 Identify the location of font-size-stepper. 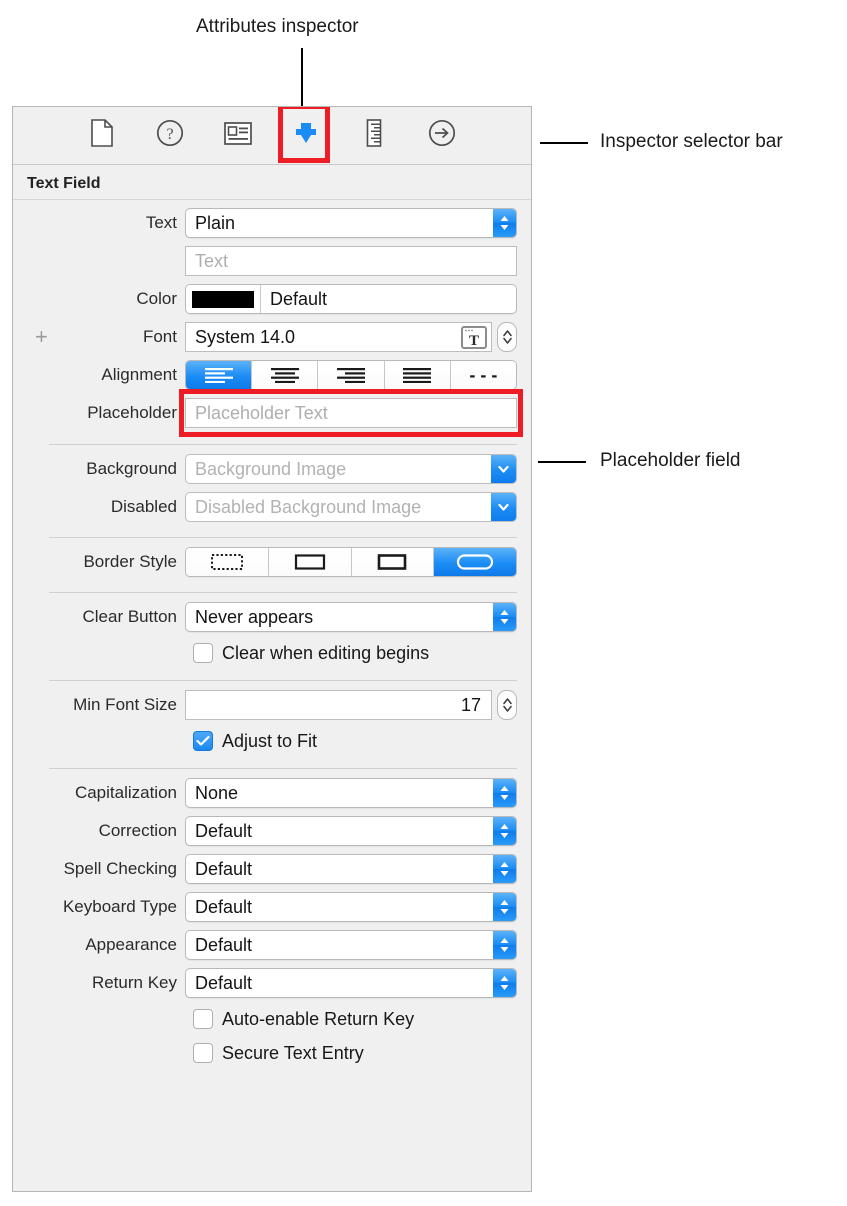
(507, 337).